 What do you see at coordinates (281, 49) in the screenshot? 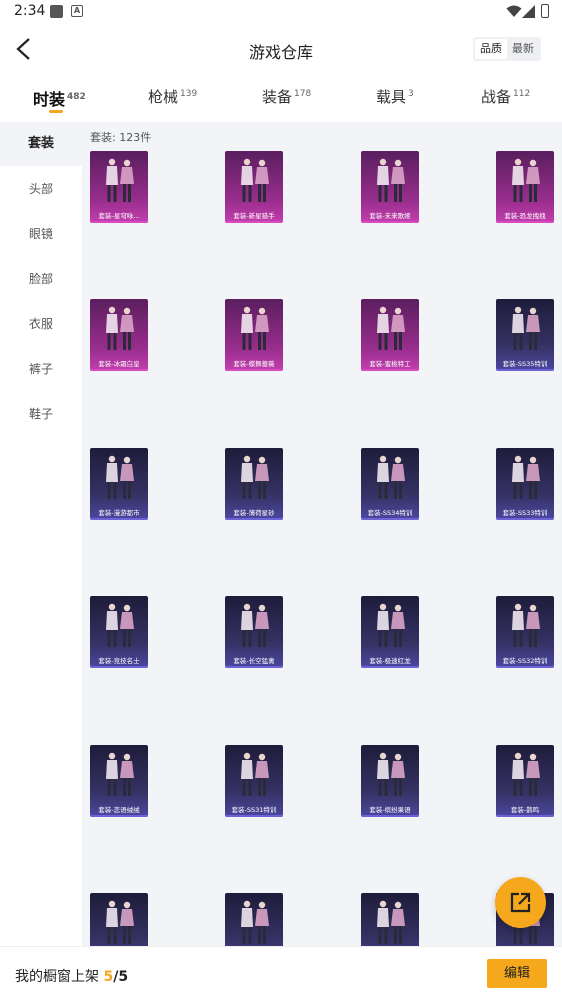
I see `header: 游戏仓库 品质 最新` at bounding box center [281, 49].